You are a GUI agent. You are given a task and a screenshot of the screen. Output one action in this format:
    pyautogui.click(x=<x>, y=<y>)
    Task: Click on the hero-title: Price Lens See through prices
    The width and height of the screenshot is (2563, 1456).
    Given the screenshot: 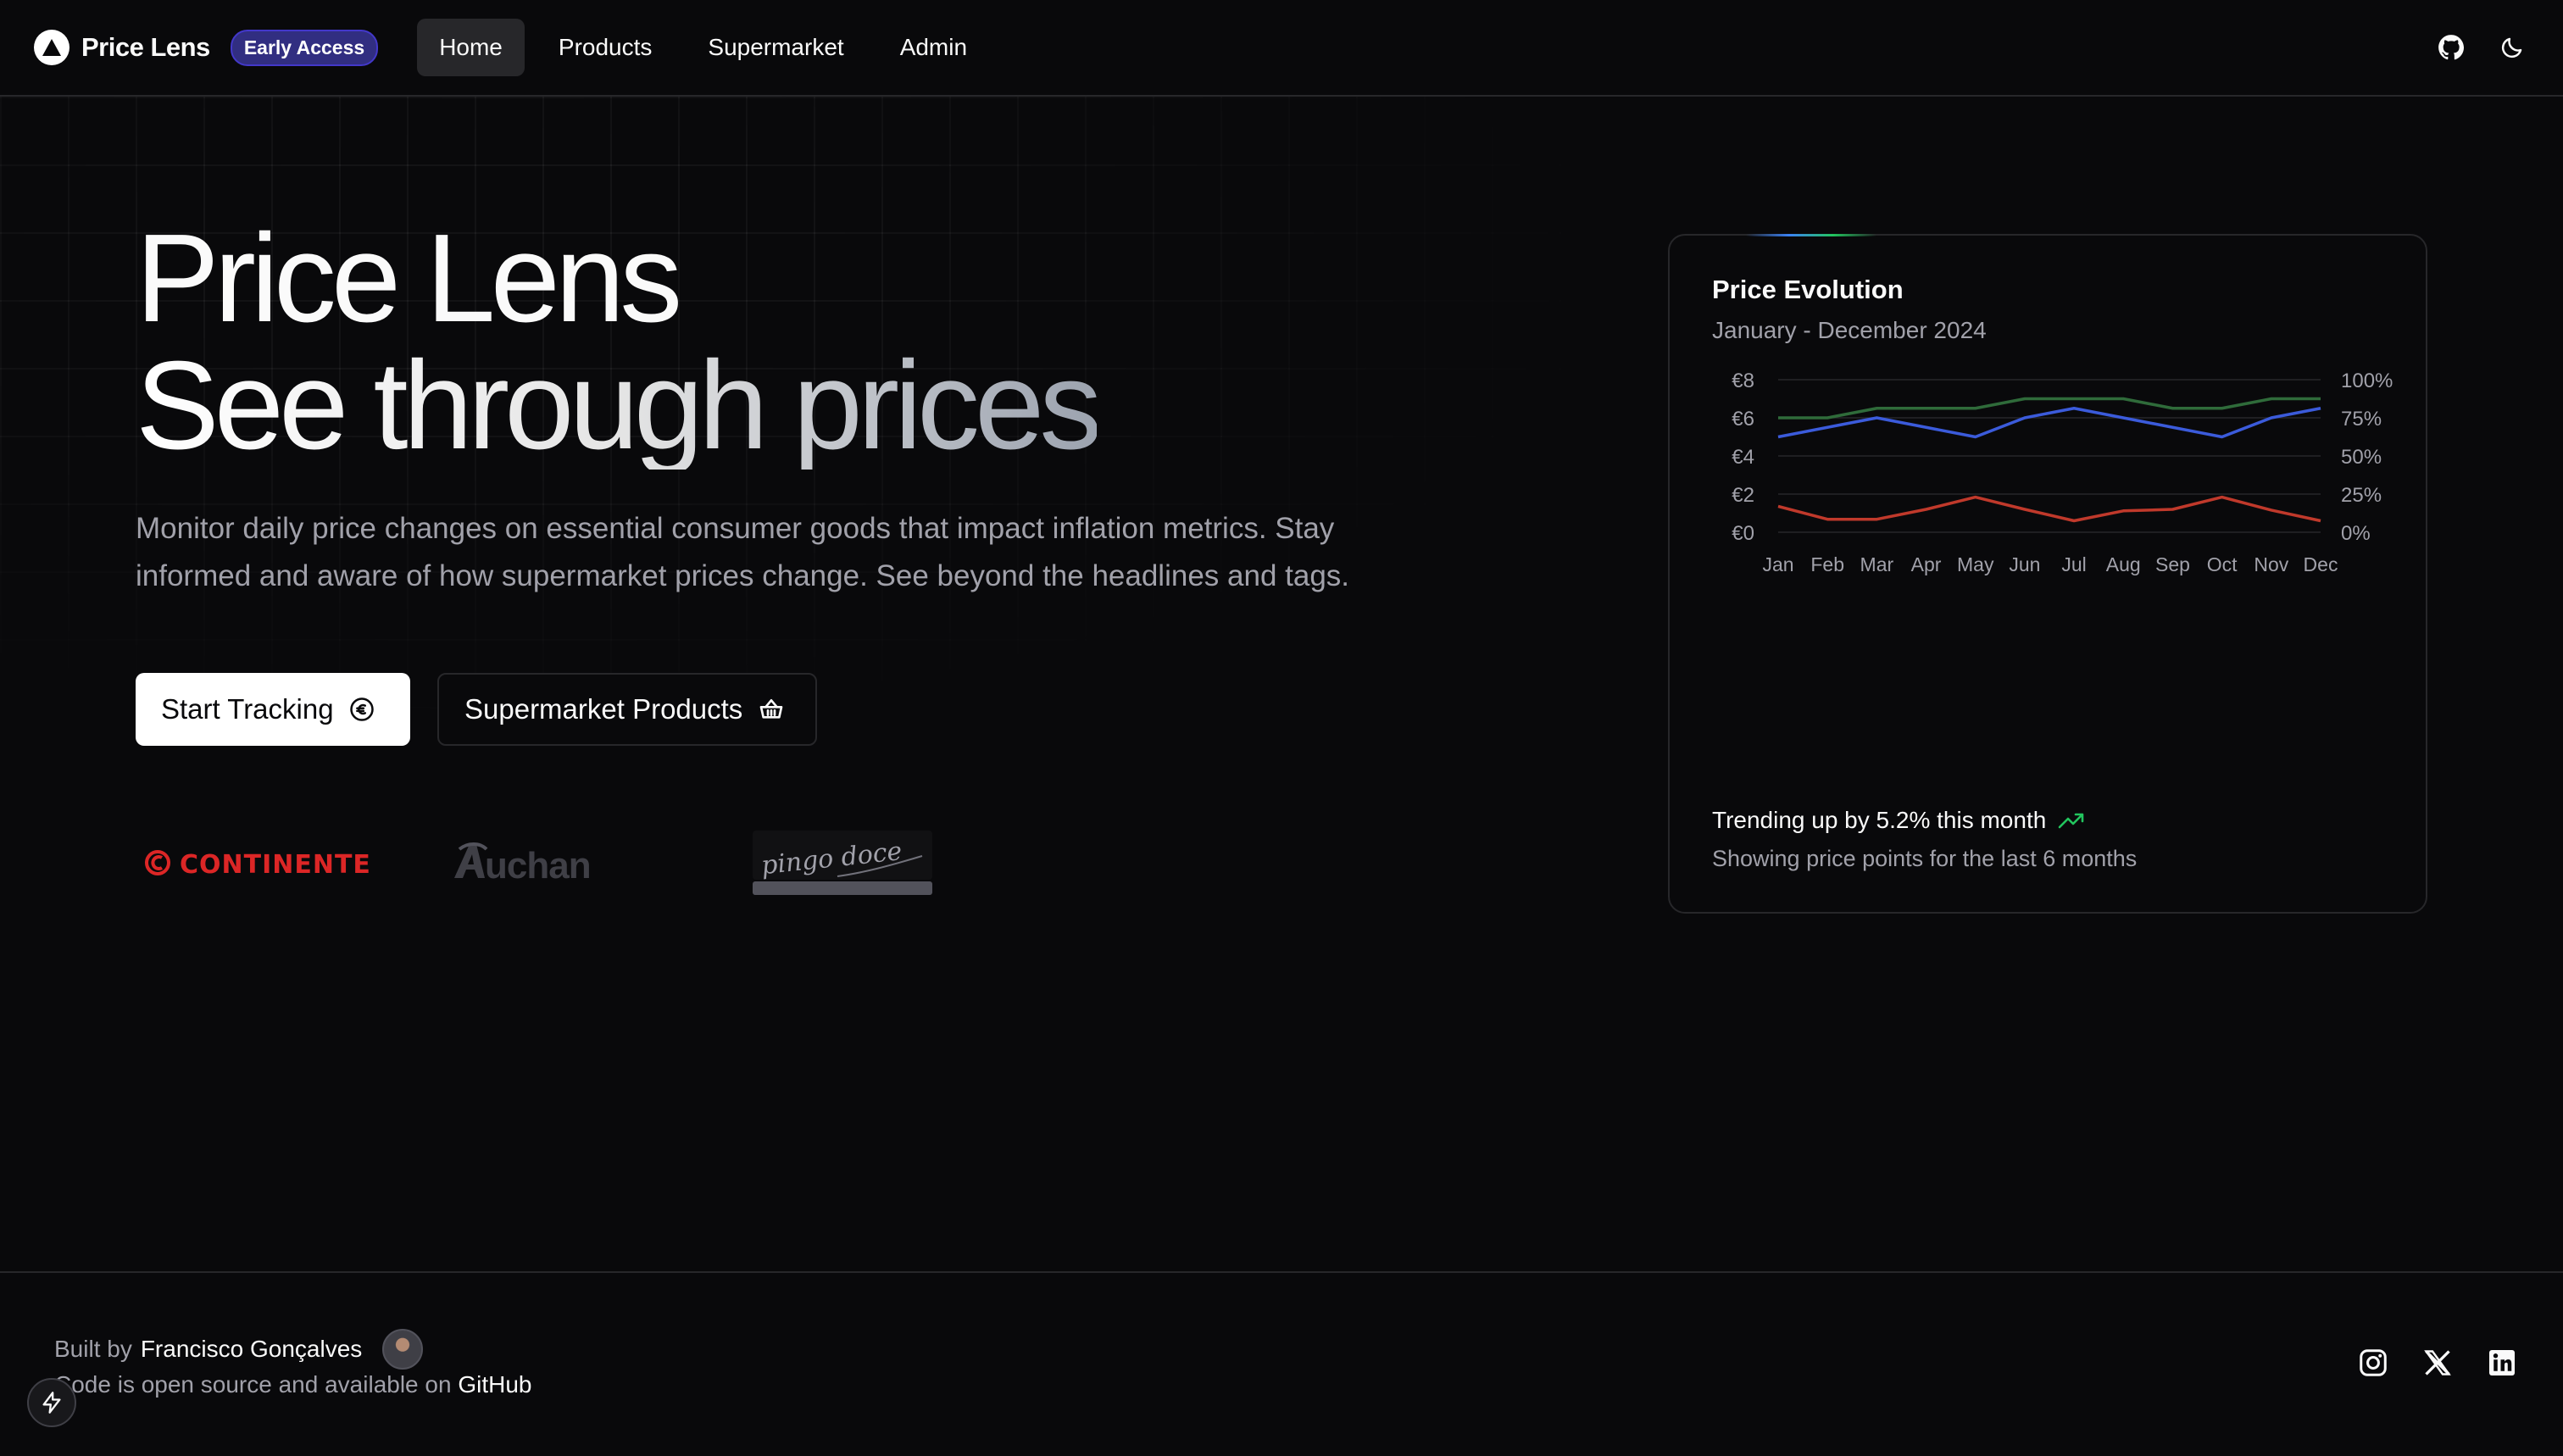 What is the action you would take?
    pyautogui.click(x=619, y=345)
    